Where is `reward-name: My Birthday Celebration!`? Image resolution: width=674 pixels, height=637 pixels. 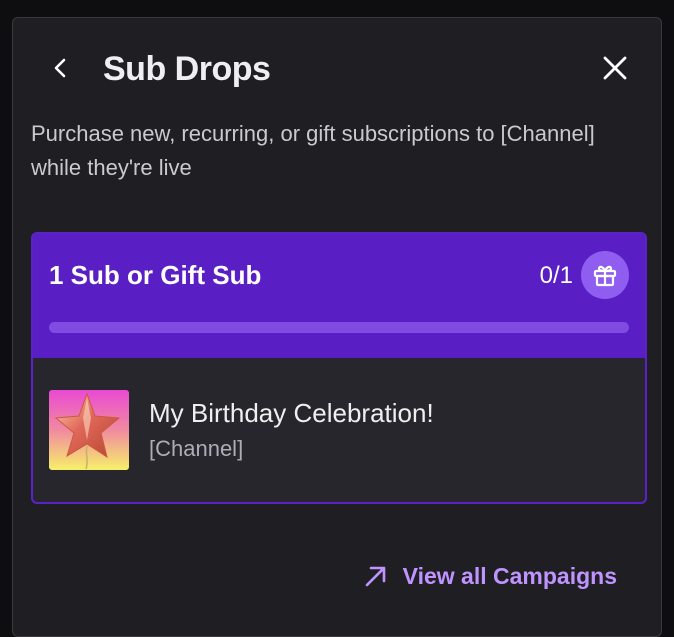
reward-name: My Birthday Celebration! is located at coordinates (291, 413).